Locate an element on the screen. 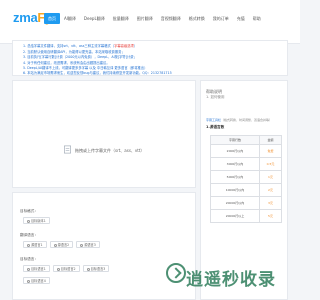 The width and height of the screenshot is (320, 300). watermark-text: 逍遥秒收录 is located at coordinates (231, 280).